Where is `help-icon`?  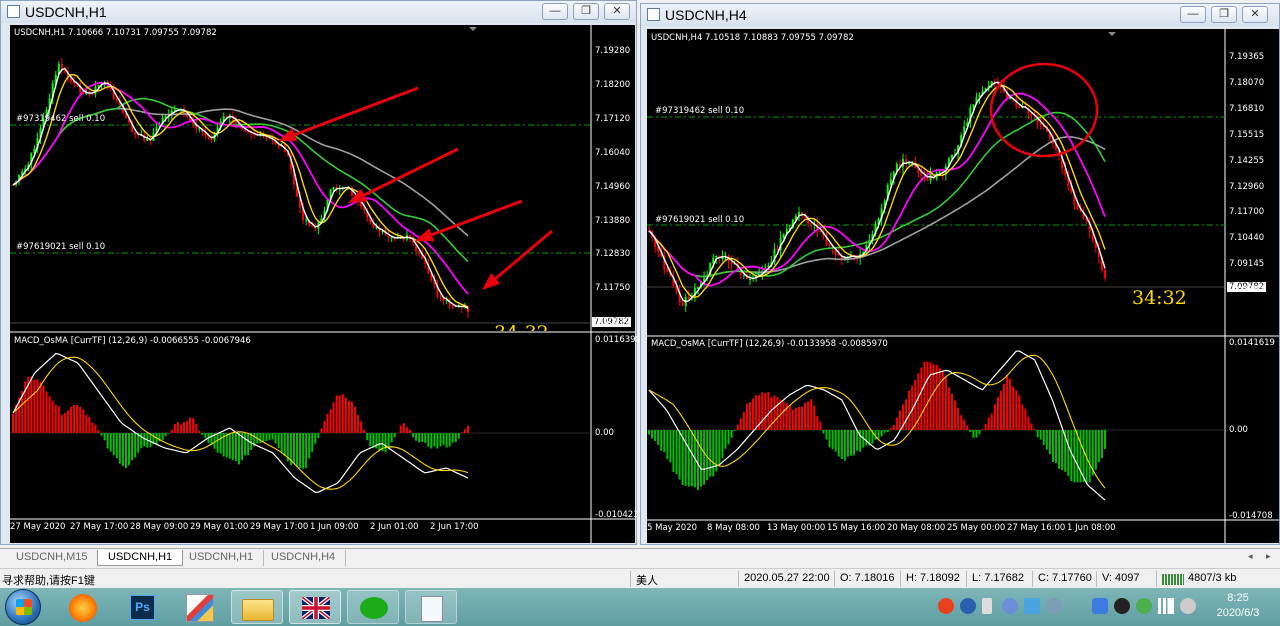 help-icon is located at coordinates (968, 606).